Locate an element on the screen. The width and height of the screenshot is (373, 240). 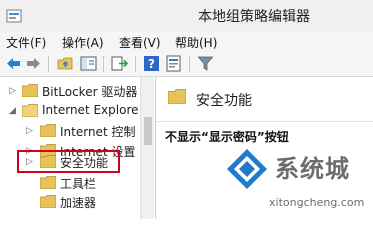
tree-node-label: Internet Explore is located at coordinates (90, 110).